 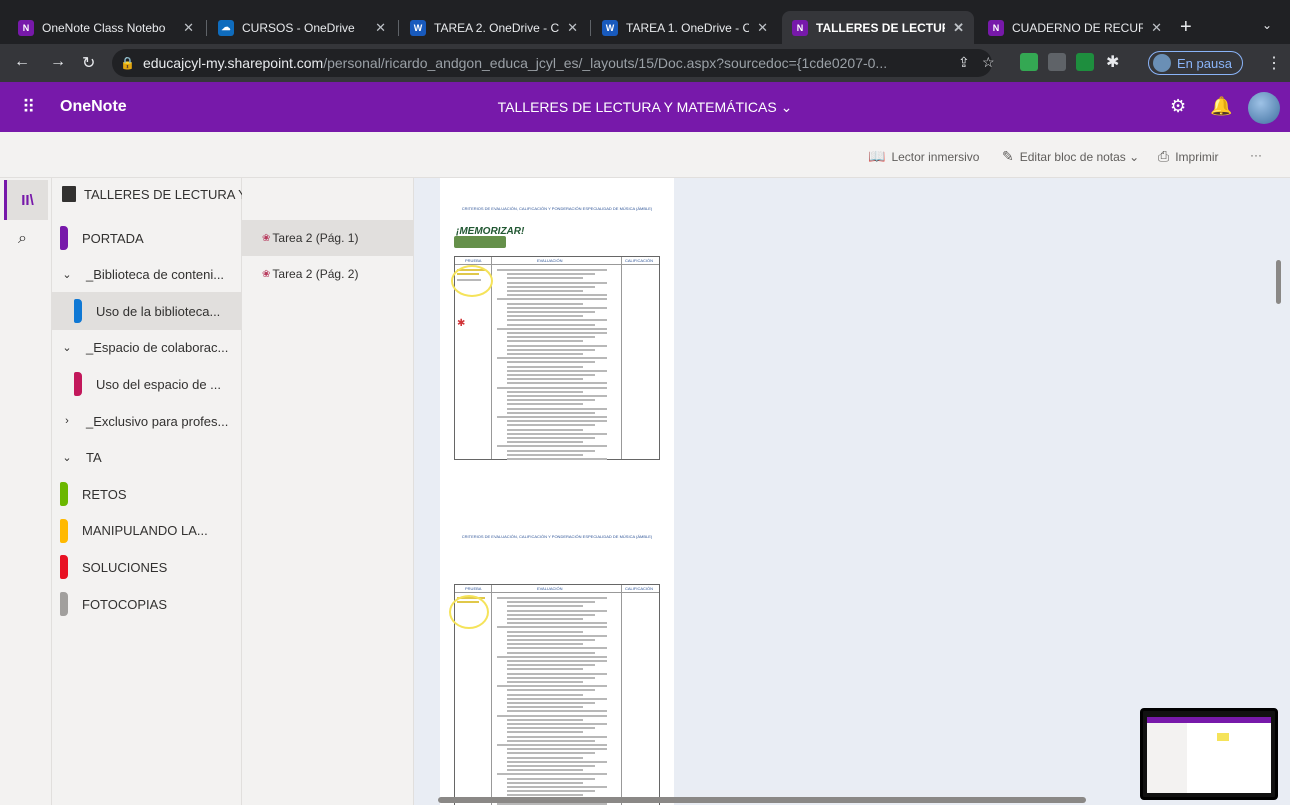 I want to click on tab-favicon-icon: W, so click(x=610, y=27).